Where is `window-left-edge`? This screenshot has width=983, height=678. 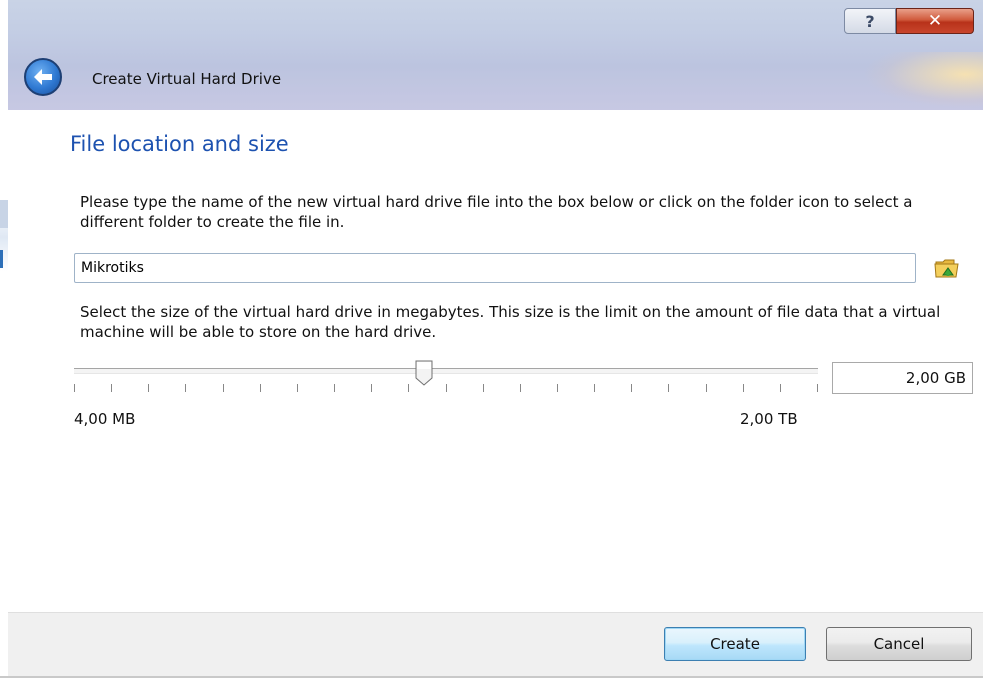 window-left-edge is located at coordinates (4, 339).